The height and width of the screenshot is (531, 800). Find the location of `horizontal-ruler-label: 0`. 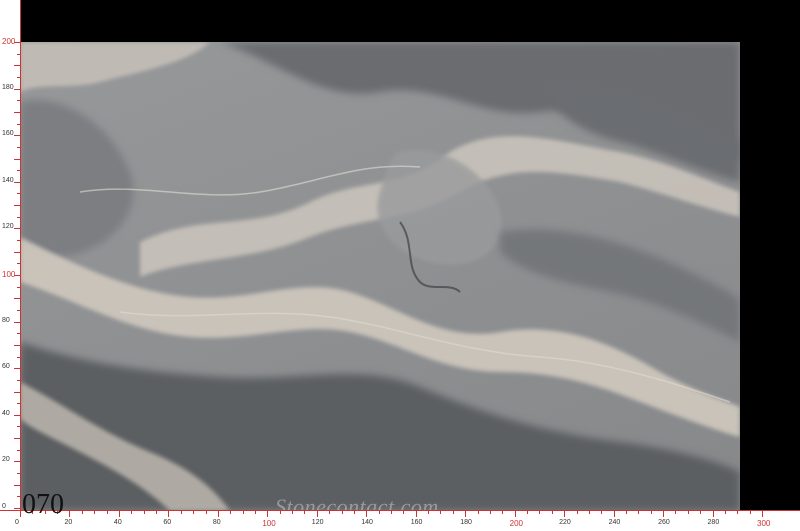

horizontal-ruler-label: 0 is located at coordinates (17, 522).